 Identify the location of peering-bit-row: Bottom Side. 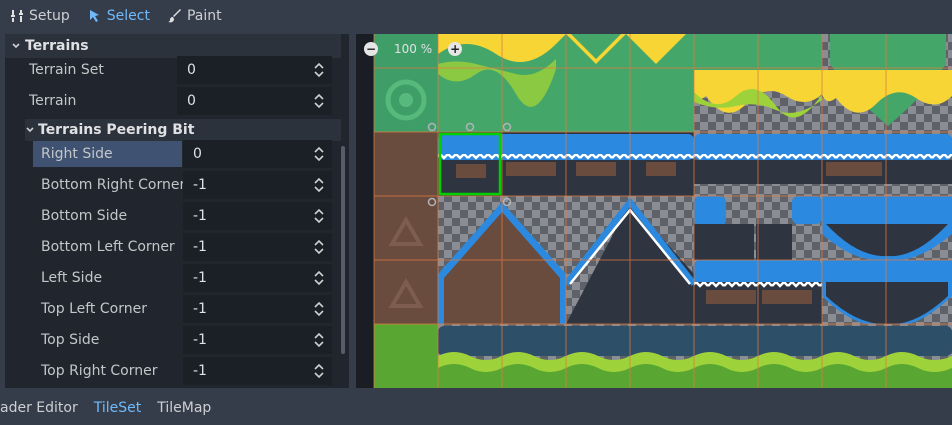
(84, 216).